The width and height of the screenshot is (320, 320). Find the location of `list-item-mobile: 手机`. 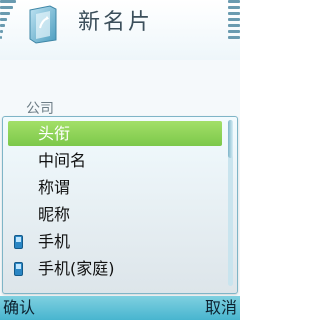

list-item-mobile: 手机 is located at coordinates (115, 241).